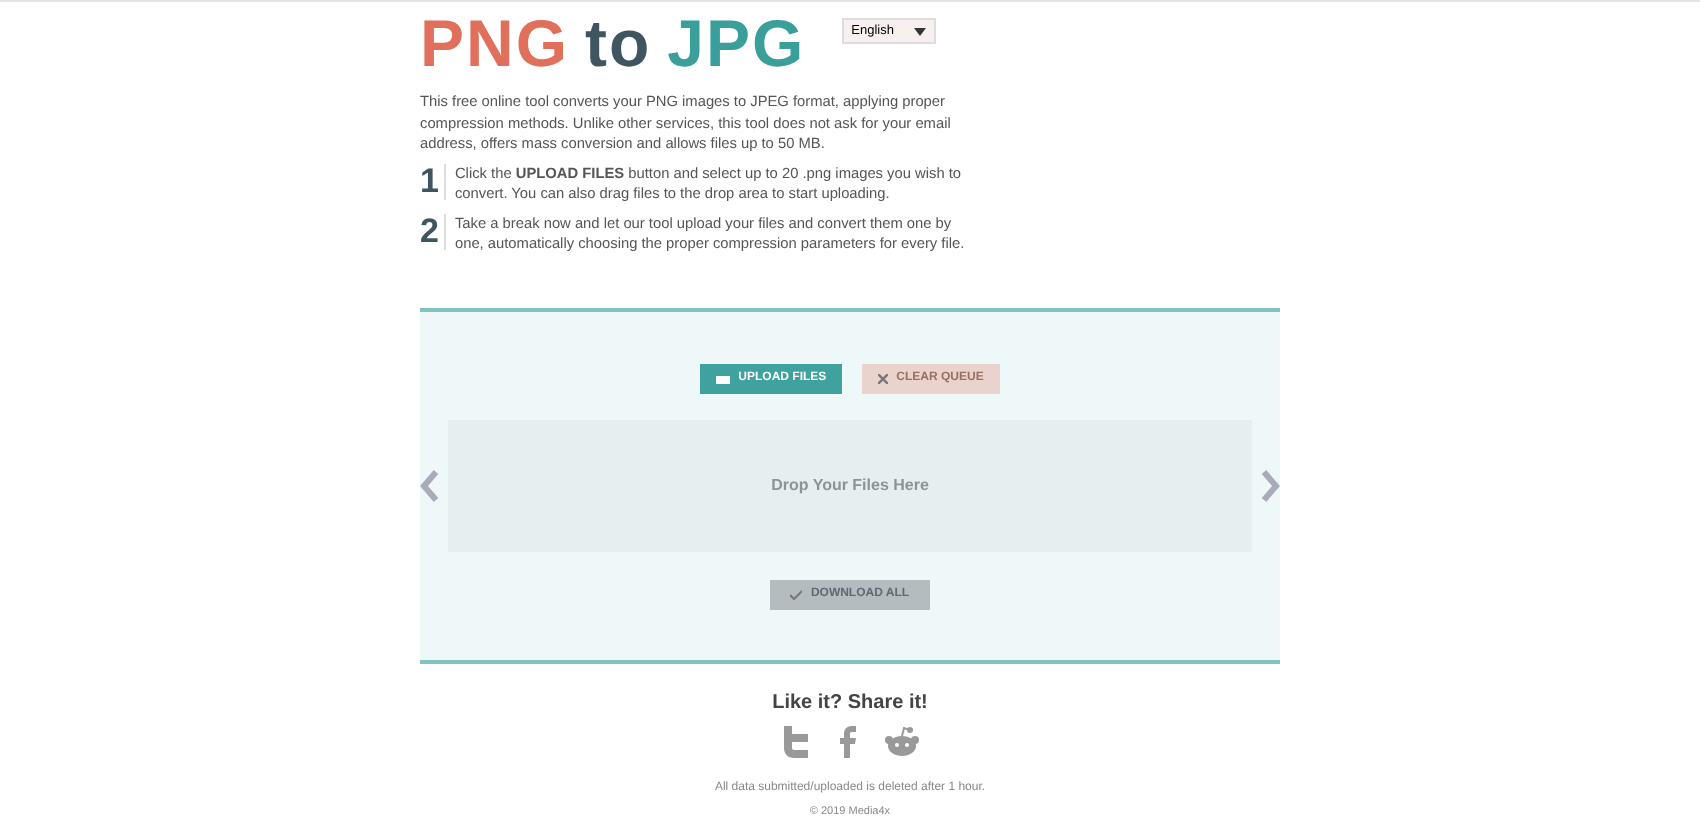 This screenshot has height=832, width=1700. What do you see at coordinates (883, 378) in the screenshot?
I see `close-icon` at bounding box center [883, 378].